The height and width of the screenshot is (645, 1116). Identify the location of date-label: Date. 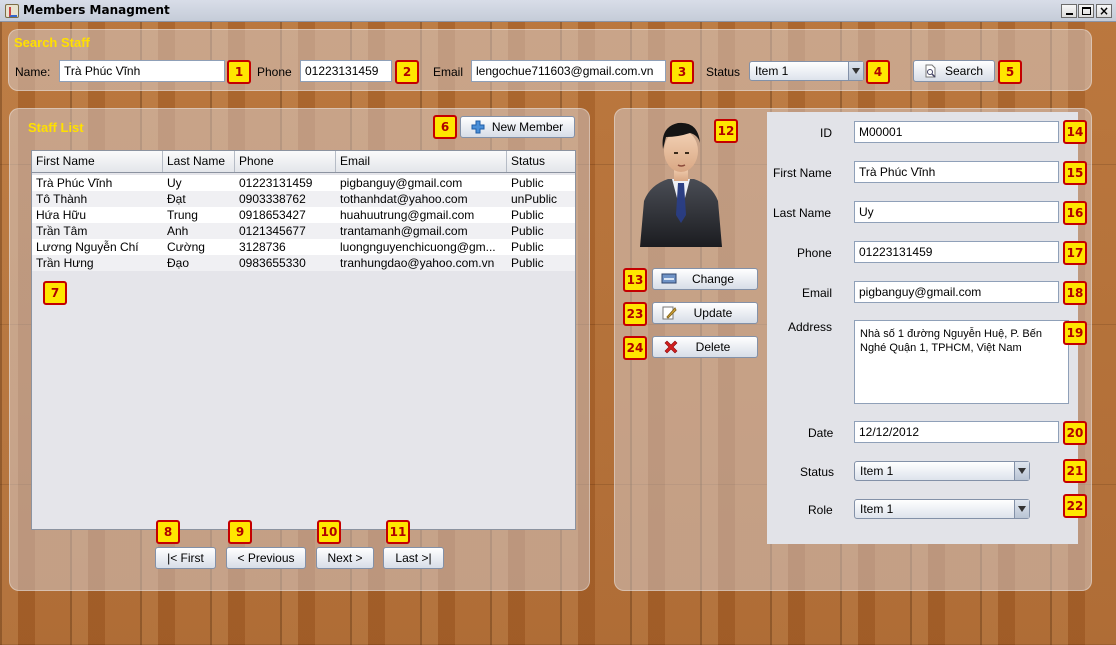
(821, 433).